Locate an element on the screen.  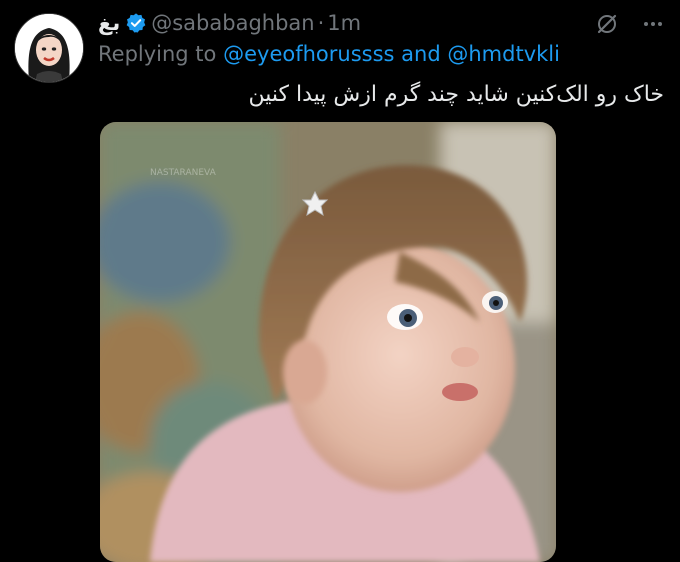
replying-to-line: Replying to @eyeofhorussss and @hmdtvkli is located at coordinates (329, 54).